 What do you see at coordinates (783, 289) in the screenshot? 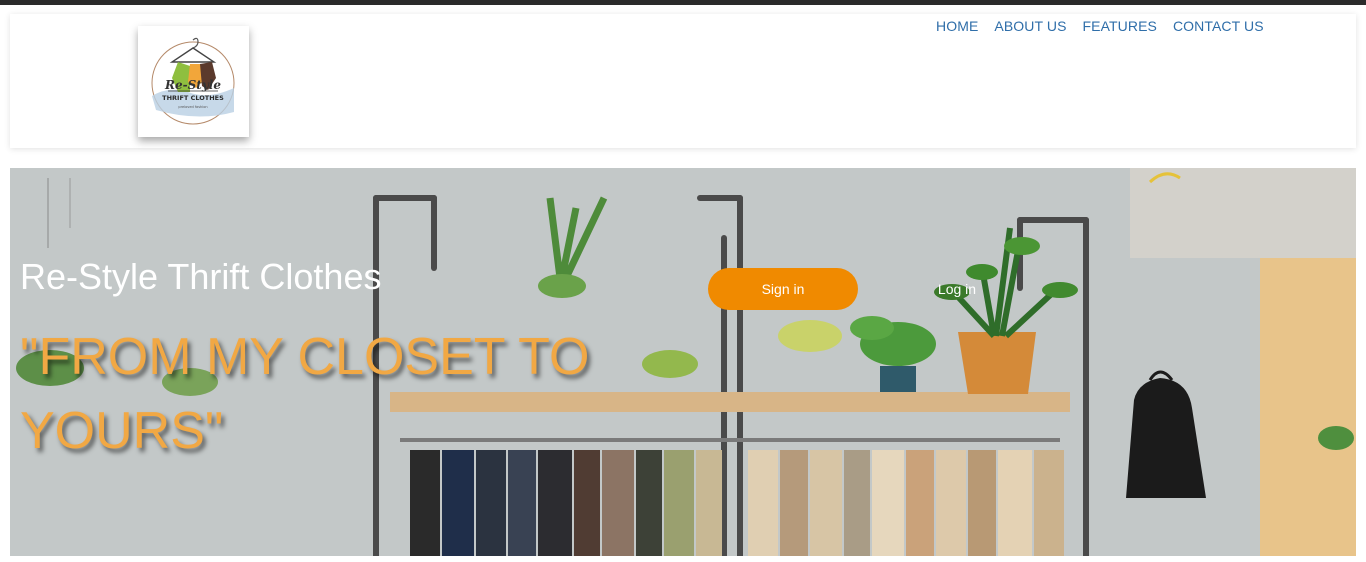
I see `sign-in-button: Sign in` at bounding box center [783, 289].